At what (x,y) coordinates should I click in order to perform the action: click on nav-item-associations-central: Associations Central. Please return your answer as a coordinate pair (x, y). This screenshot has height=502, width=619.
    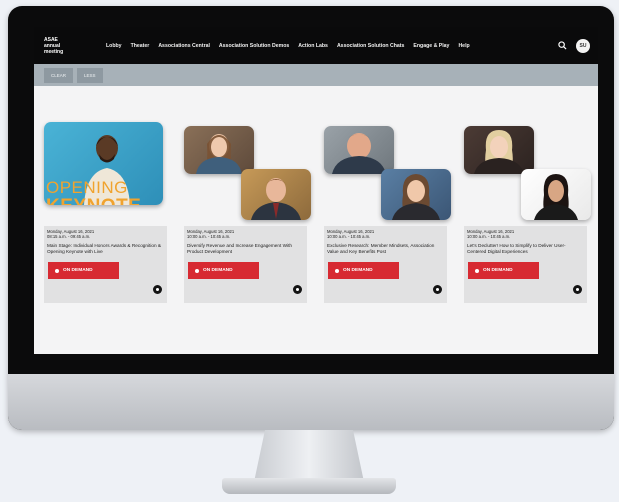
    Looking at the image, I should click on (184, 46).